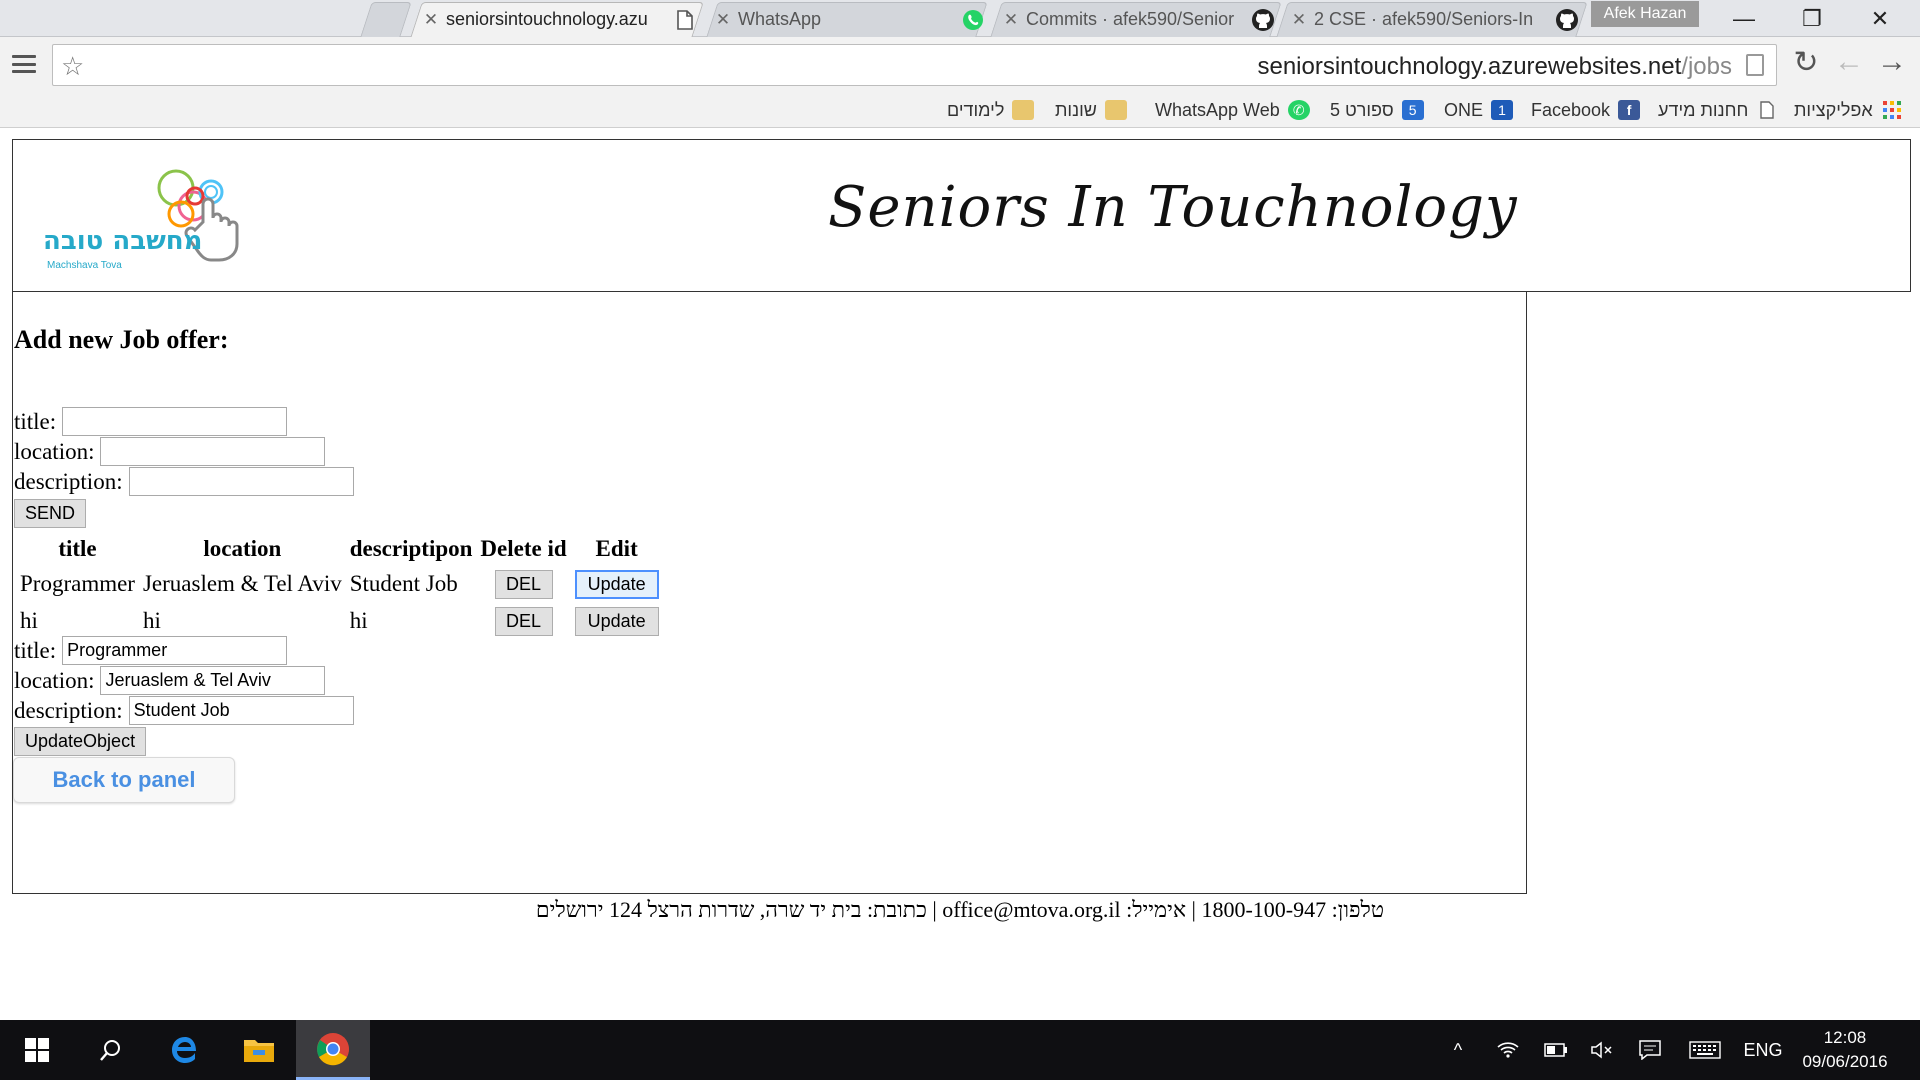  I want to click on bookmark-label: אפליקציות, so click(1833, 109).